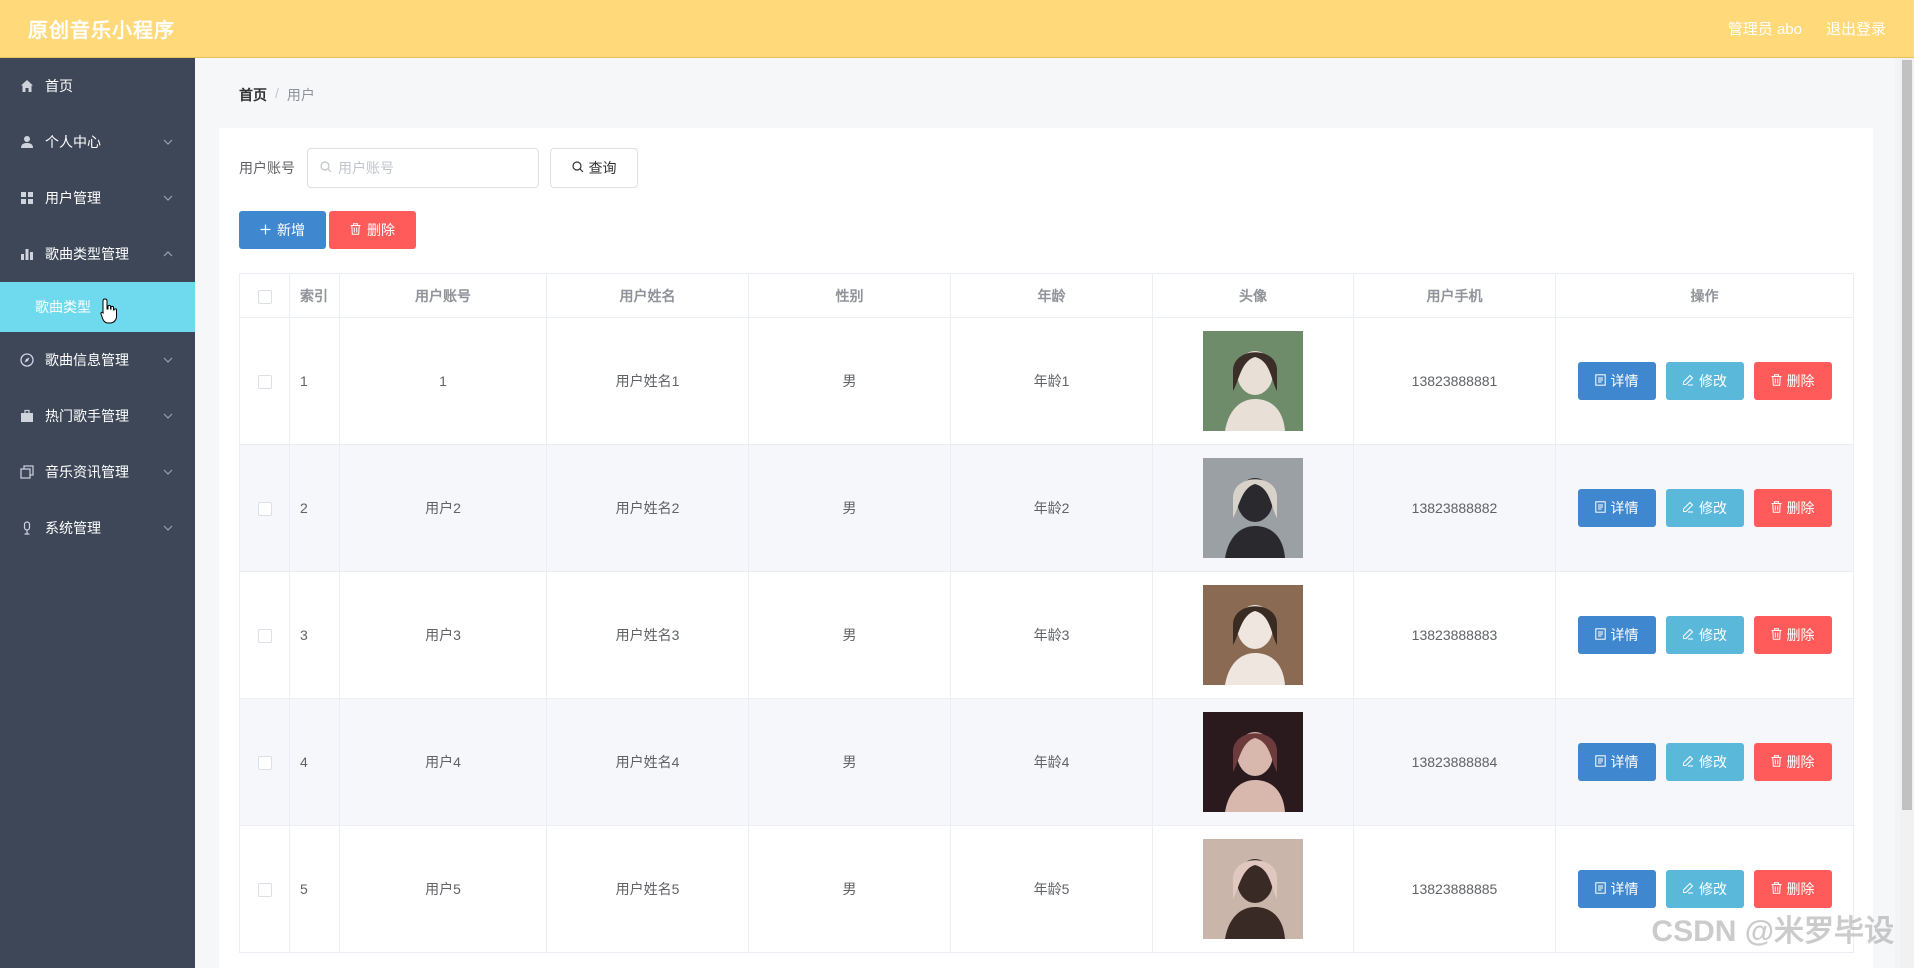 Image resolution: width=1914 pixels, height=968 pixels. Describe the element at coordinates (1051, 295) in the screenshot. I see `column-header: 年龄` at that location.